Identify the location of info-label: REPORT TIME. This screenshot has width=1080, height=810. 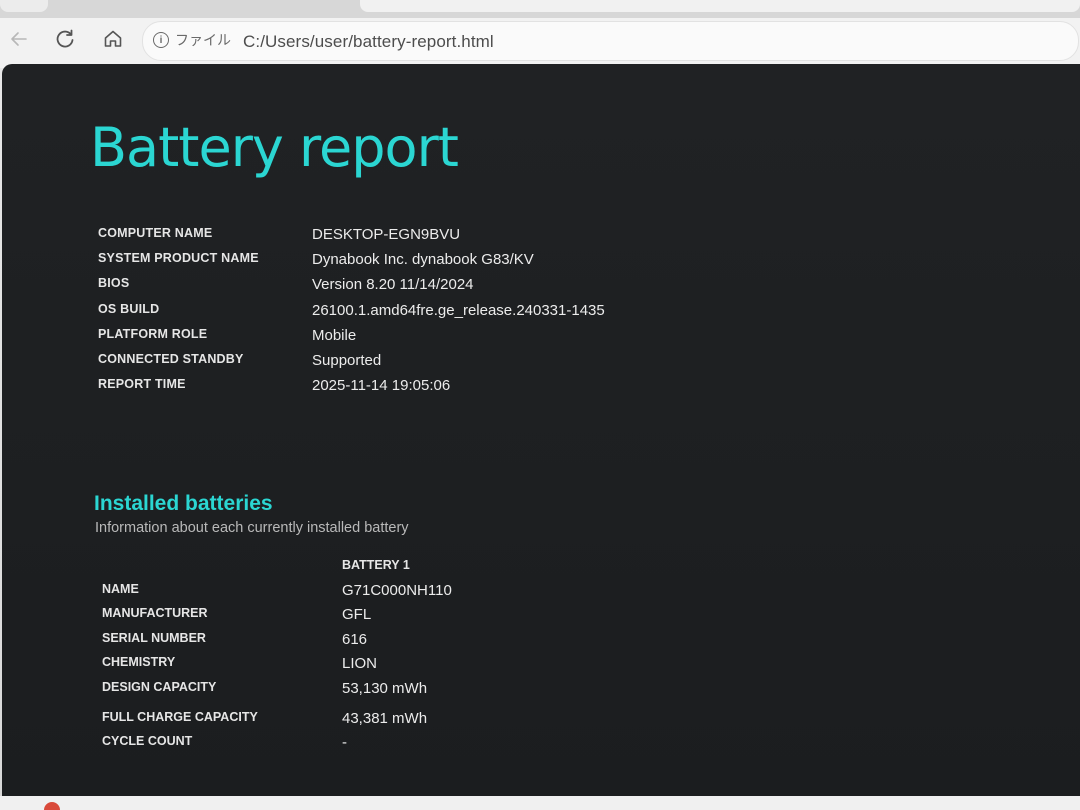
(142, 384).